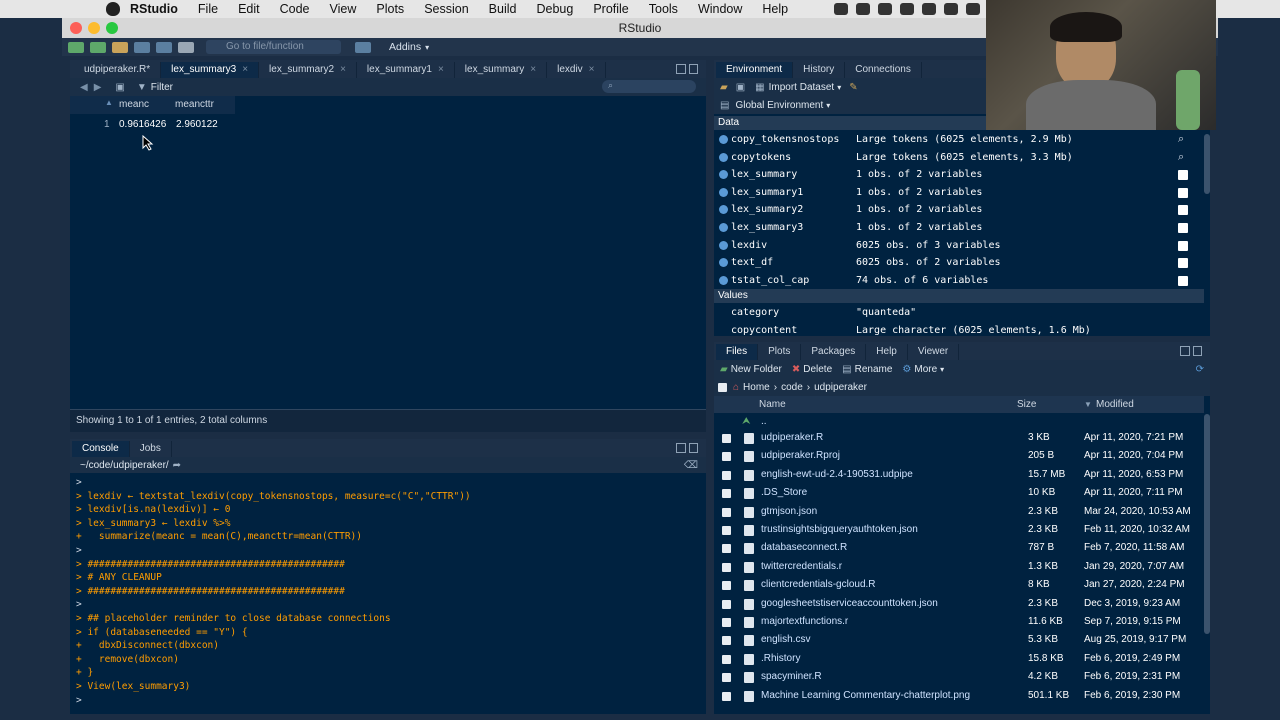  Describe the element at coordinates (959, 640) in the screenshot. I see `file-row: english.csv 5.3 KB Aug 25, 2019, 9:17 PM` at that location.